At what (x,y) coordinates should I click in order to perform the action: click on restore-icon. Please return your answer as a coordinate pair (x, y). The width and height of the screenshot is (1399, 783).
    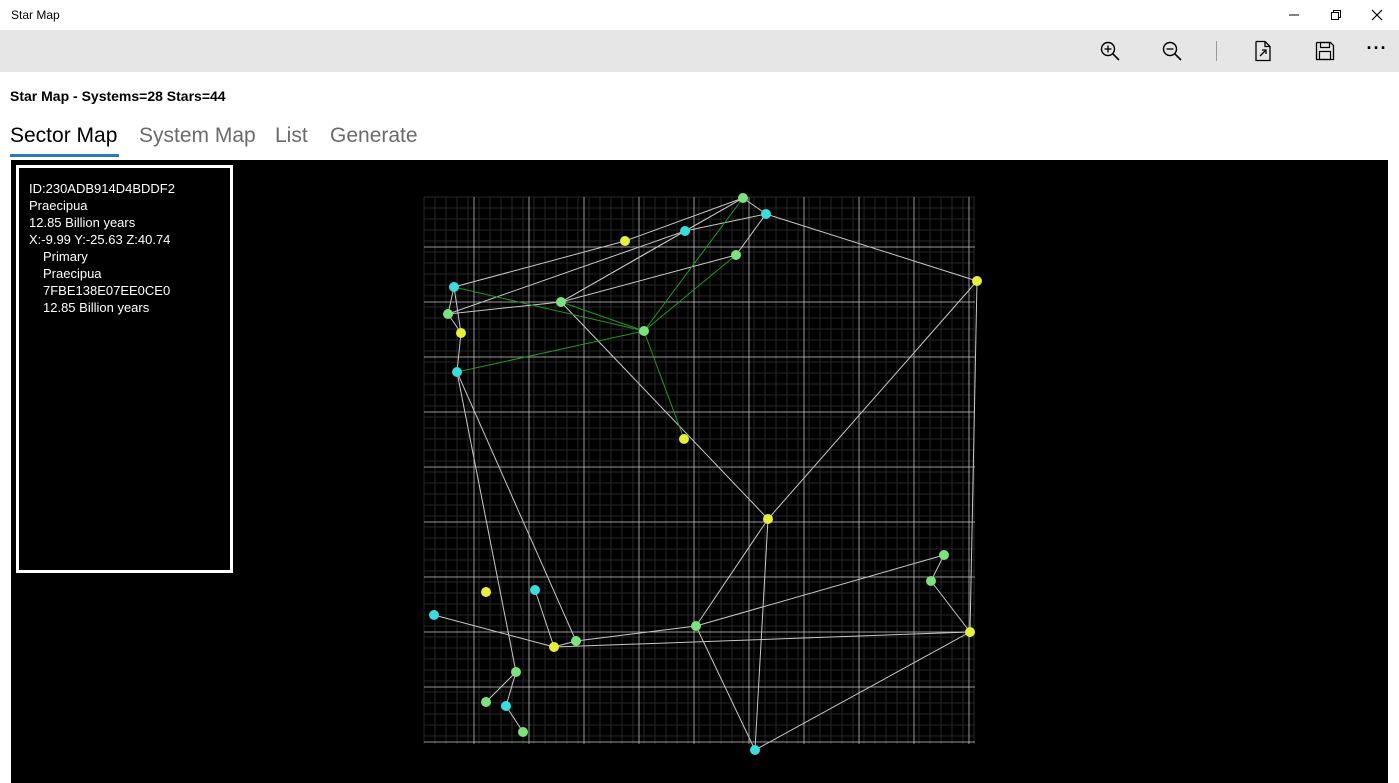
    Looking at the image, I should click on (1336, 15).